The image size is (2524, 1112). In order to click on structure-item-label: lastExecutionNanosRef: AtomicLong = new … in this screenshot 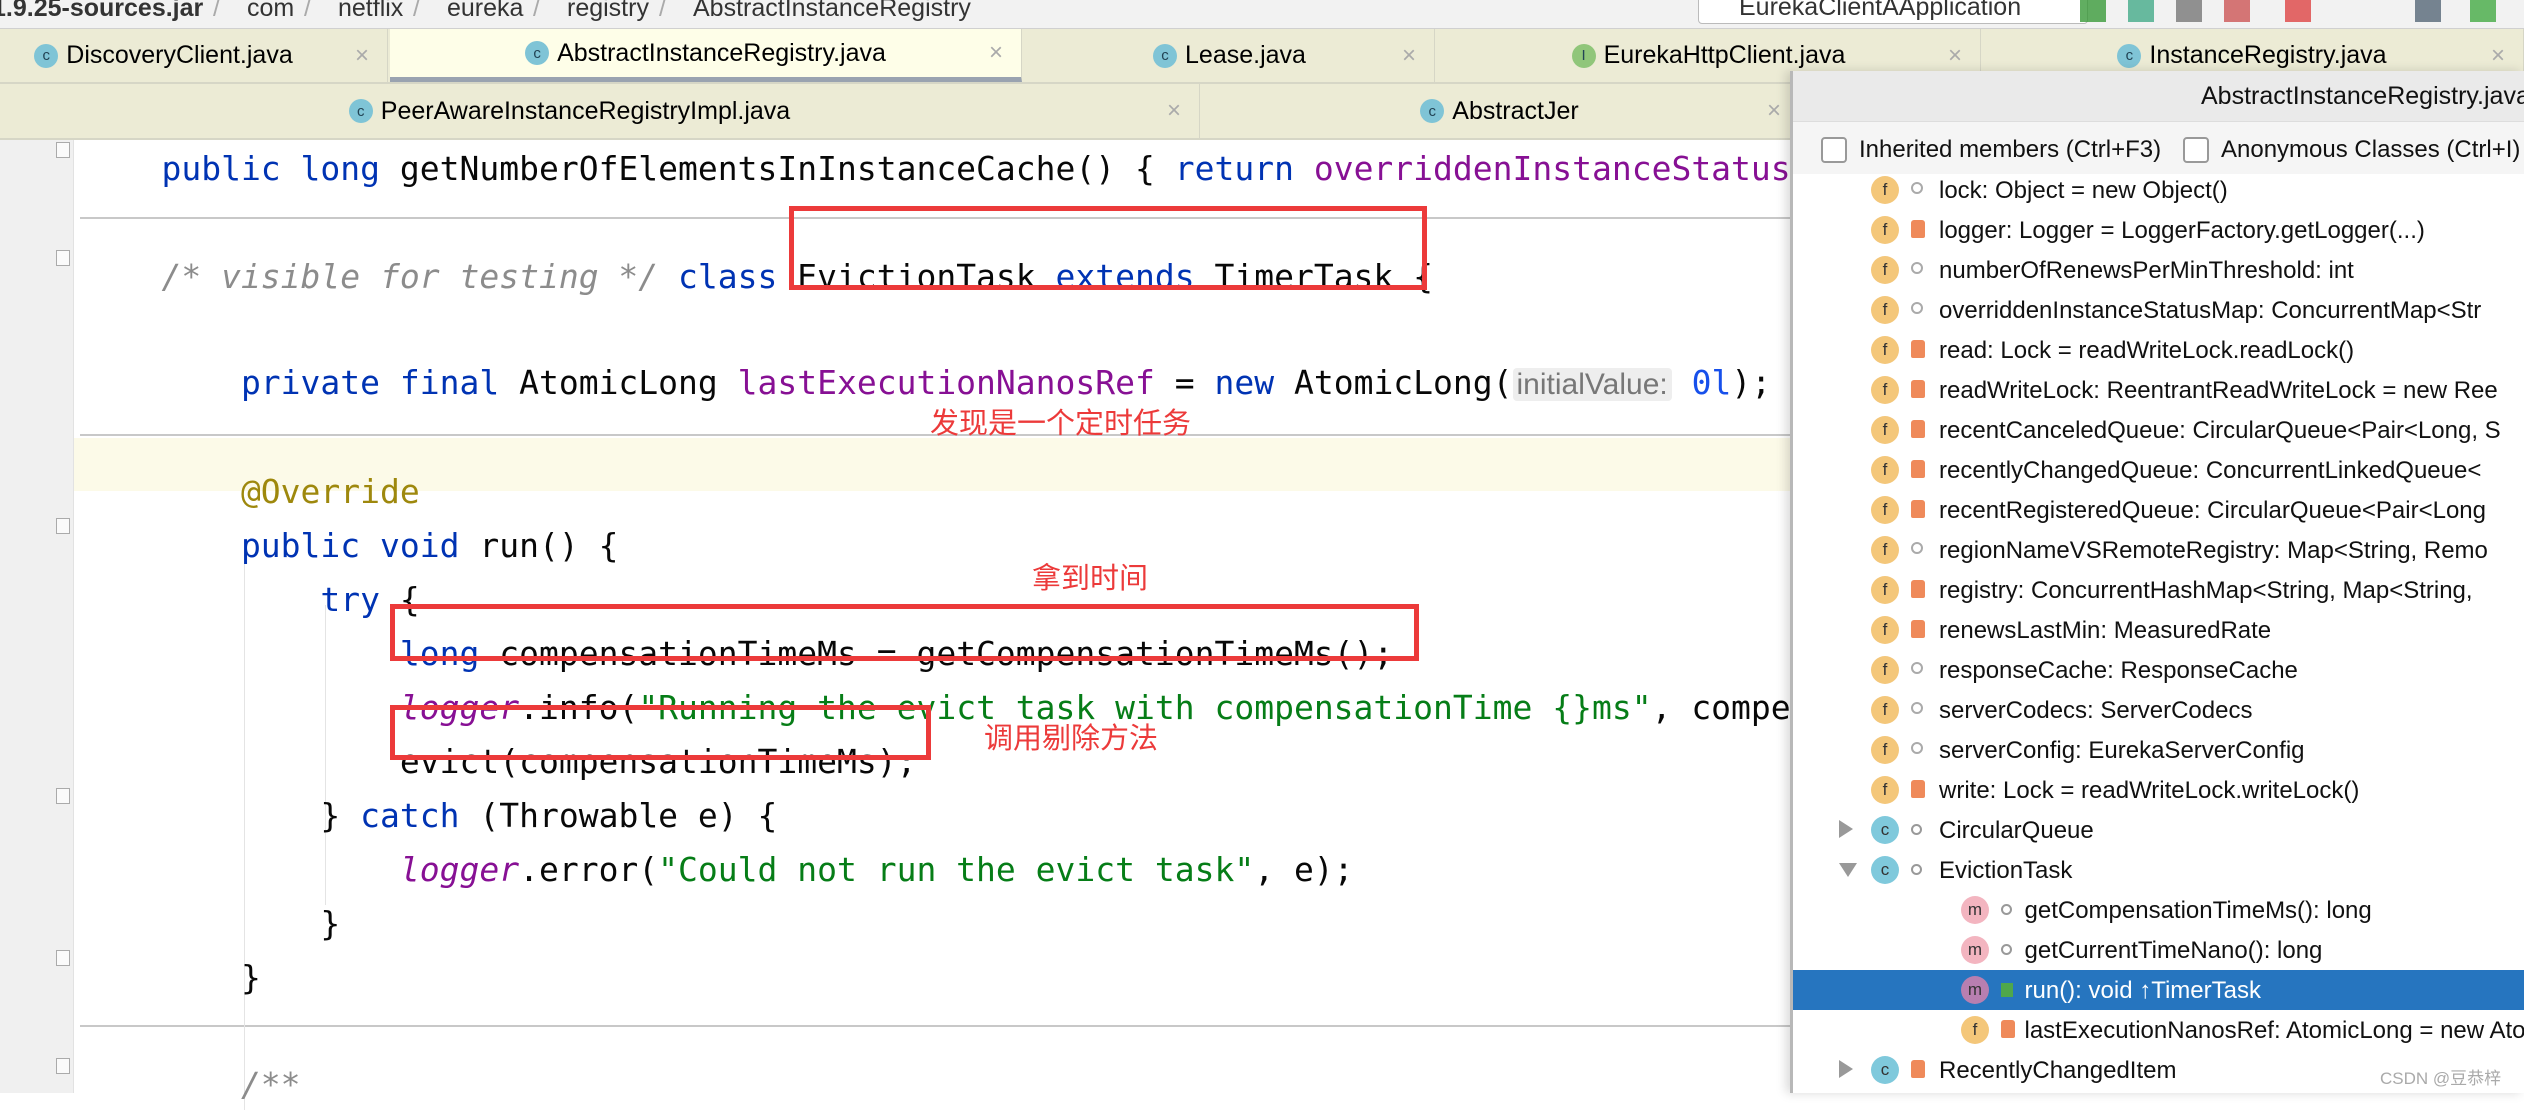, I will do `click(2274, 1031)`.